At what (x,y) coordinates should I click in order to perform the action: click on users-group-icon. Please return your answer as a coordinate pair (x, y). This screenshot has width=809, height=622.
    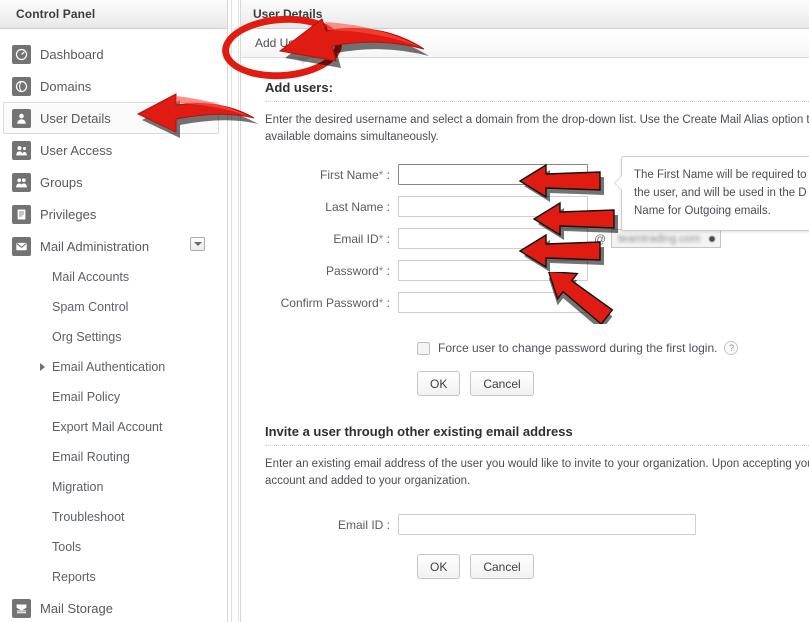
    Looking at the image, I should click on (21, 182).